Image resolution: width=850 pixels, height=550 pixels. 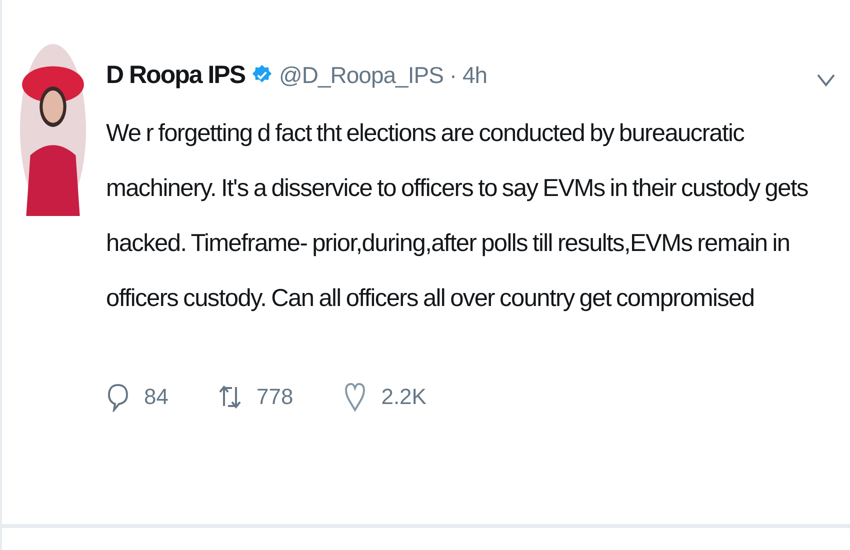 I want to click on author-handle: @D_Roopa_IPS, so click(x=361, y=75).